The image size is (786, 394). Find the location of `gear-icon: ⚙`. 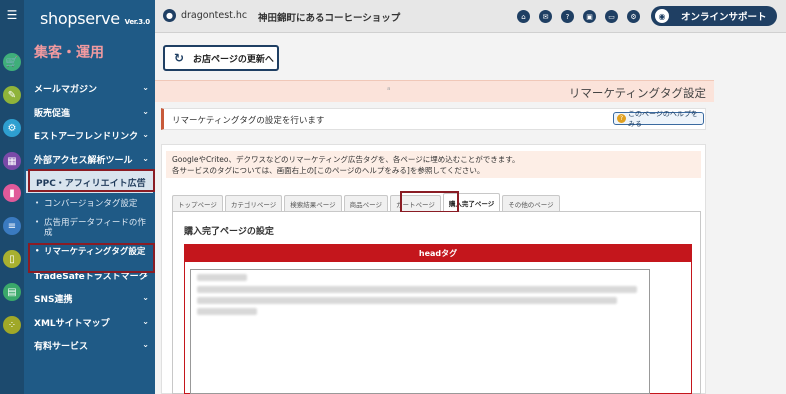

gear-icon: ⚙ is located at coordinates (633, 16).